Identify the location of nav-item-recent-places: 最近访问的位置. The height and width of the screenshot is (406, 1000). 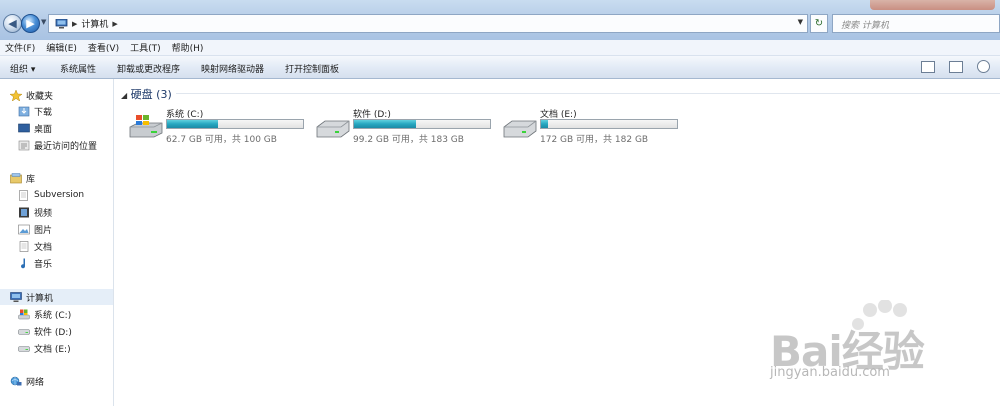
(64, 145).